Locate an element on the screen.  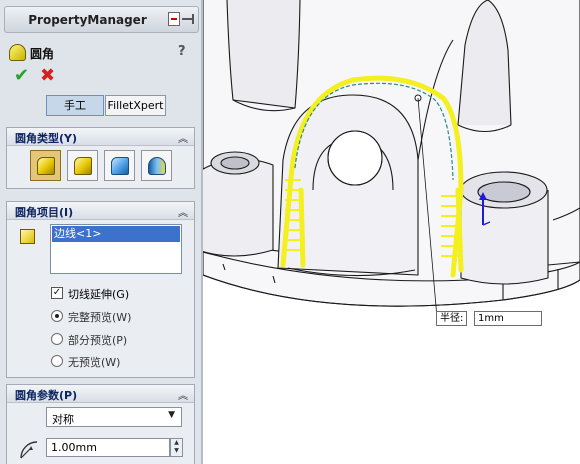
fillet-feature-icon is located at coordinates (17, 52).